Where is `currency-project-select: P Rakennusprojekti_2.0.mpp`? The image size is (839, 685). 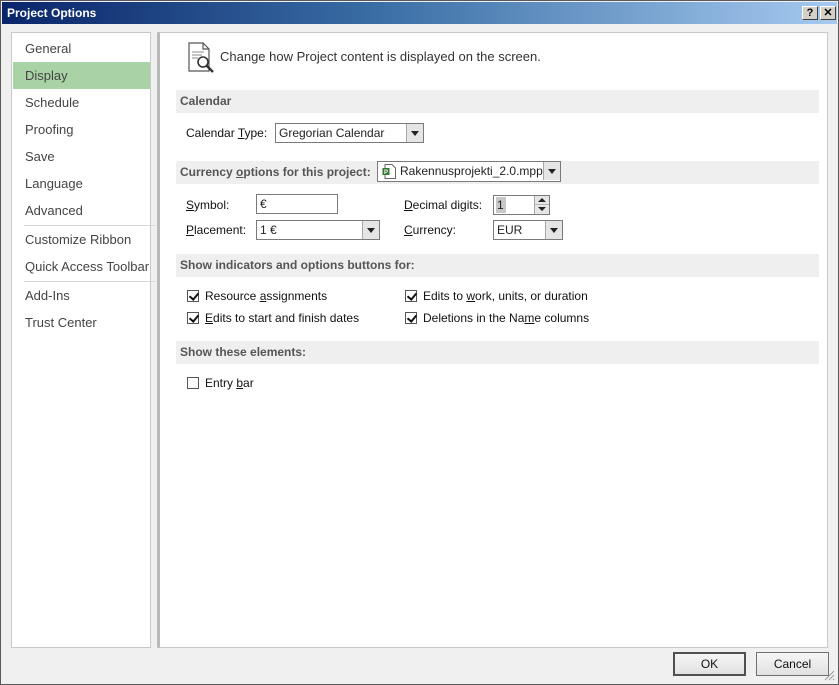 currency-project-select: P Rakennusprojekti_2.0.mpp is located at coordinates (469, 171).